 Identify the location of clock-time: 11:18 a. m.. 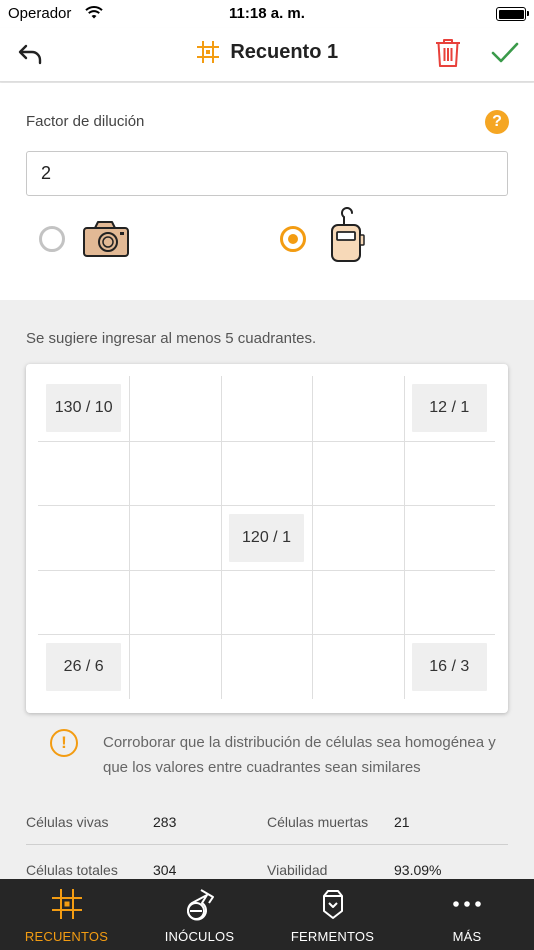
(267, 13).